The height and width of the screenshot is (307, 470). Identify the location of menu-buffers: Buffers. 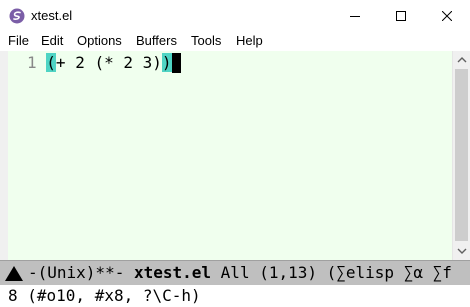
(156, 40).